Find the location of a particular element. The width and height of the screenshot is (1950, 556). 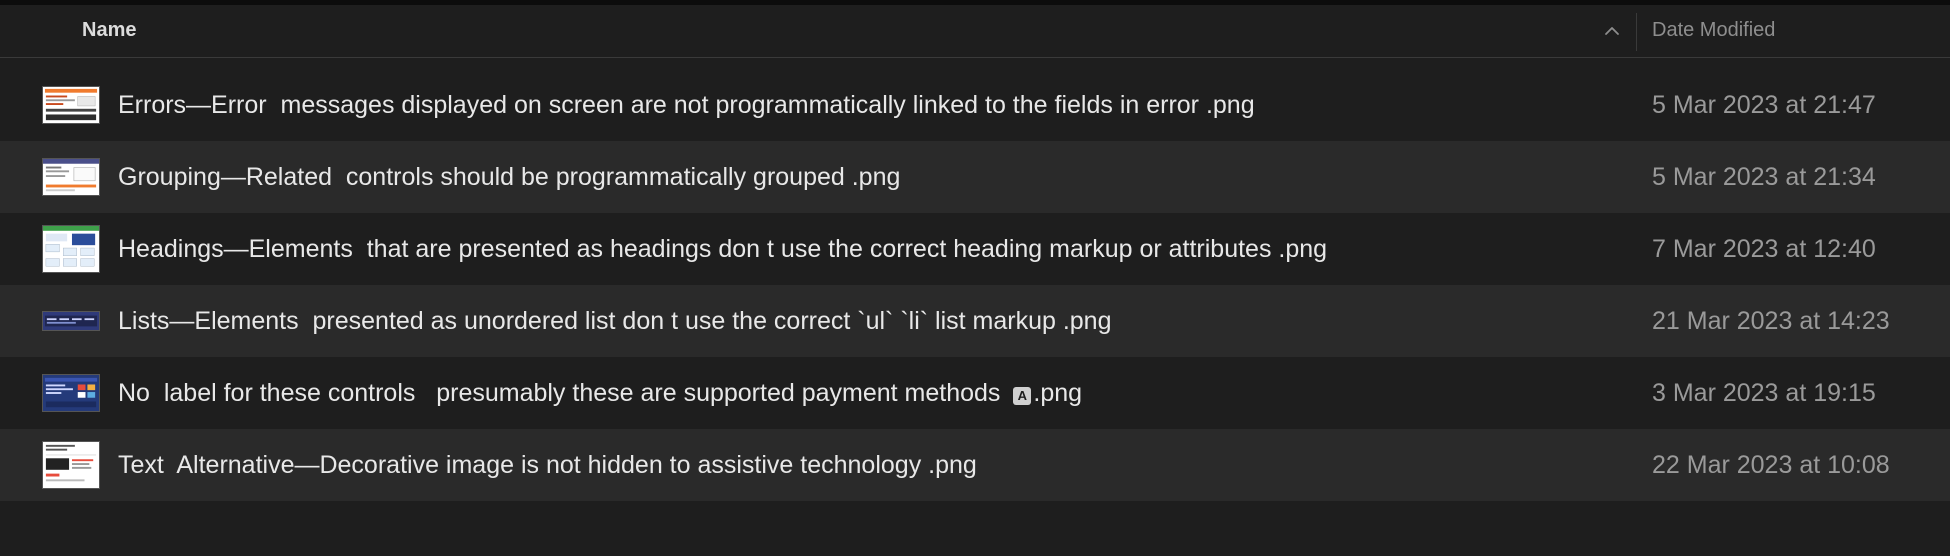

column-header-name: Name is located at coordinates (109, 30).